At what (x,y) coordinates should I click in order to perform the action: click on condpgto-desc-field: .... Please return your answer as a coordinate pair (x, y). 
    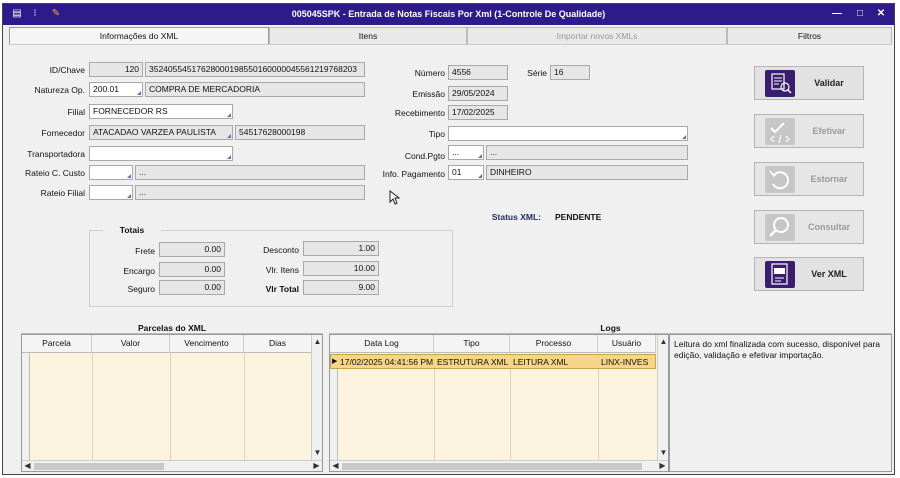
    Looking at the image, I should click on (587, 152).